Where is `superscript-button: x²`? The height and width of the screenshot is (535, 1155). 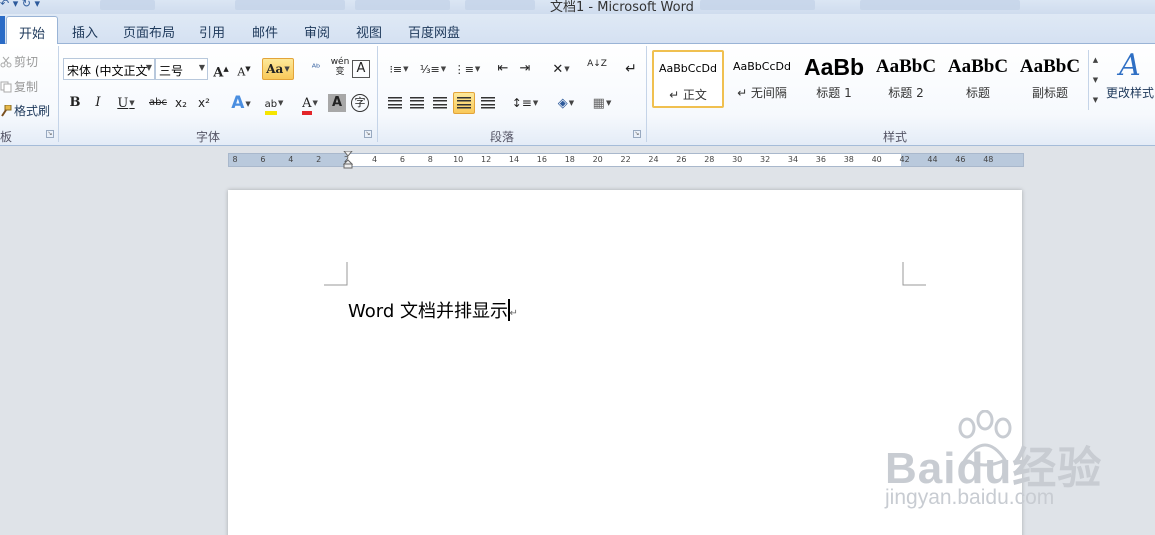 superscript-button: x² is located at coordinates (204, 103).